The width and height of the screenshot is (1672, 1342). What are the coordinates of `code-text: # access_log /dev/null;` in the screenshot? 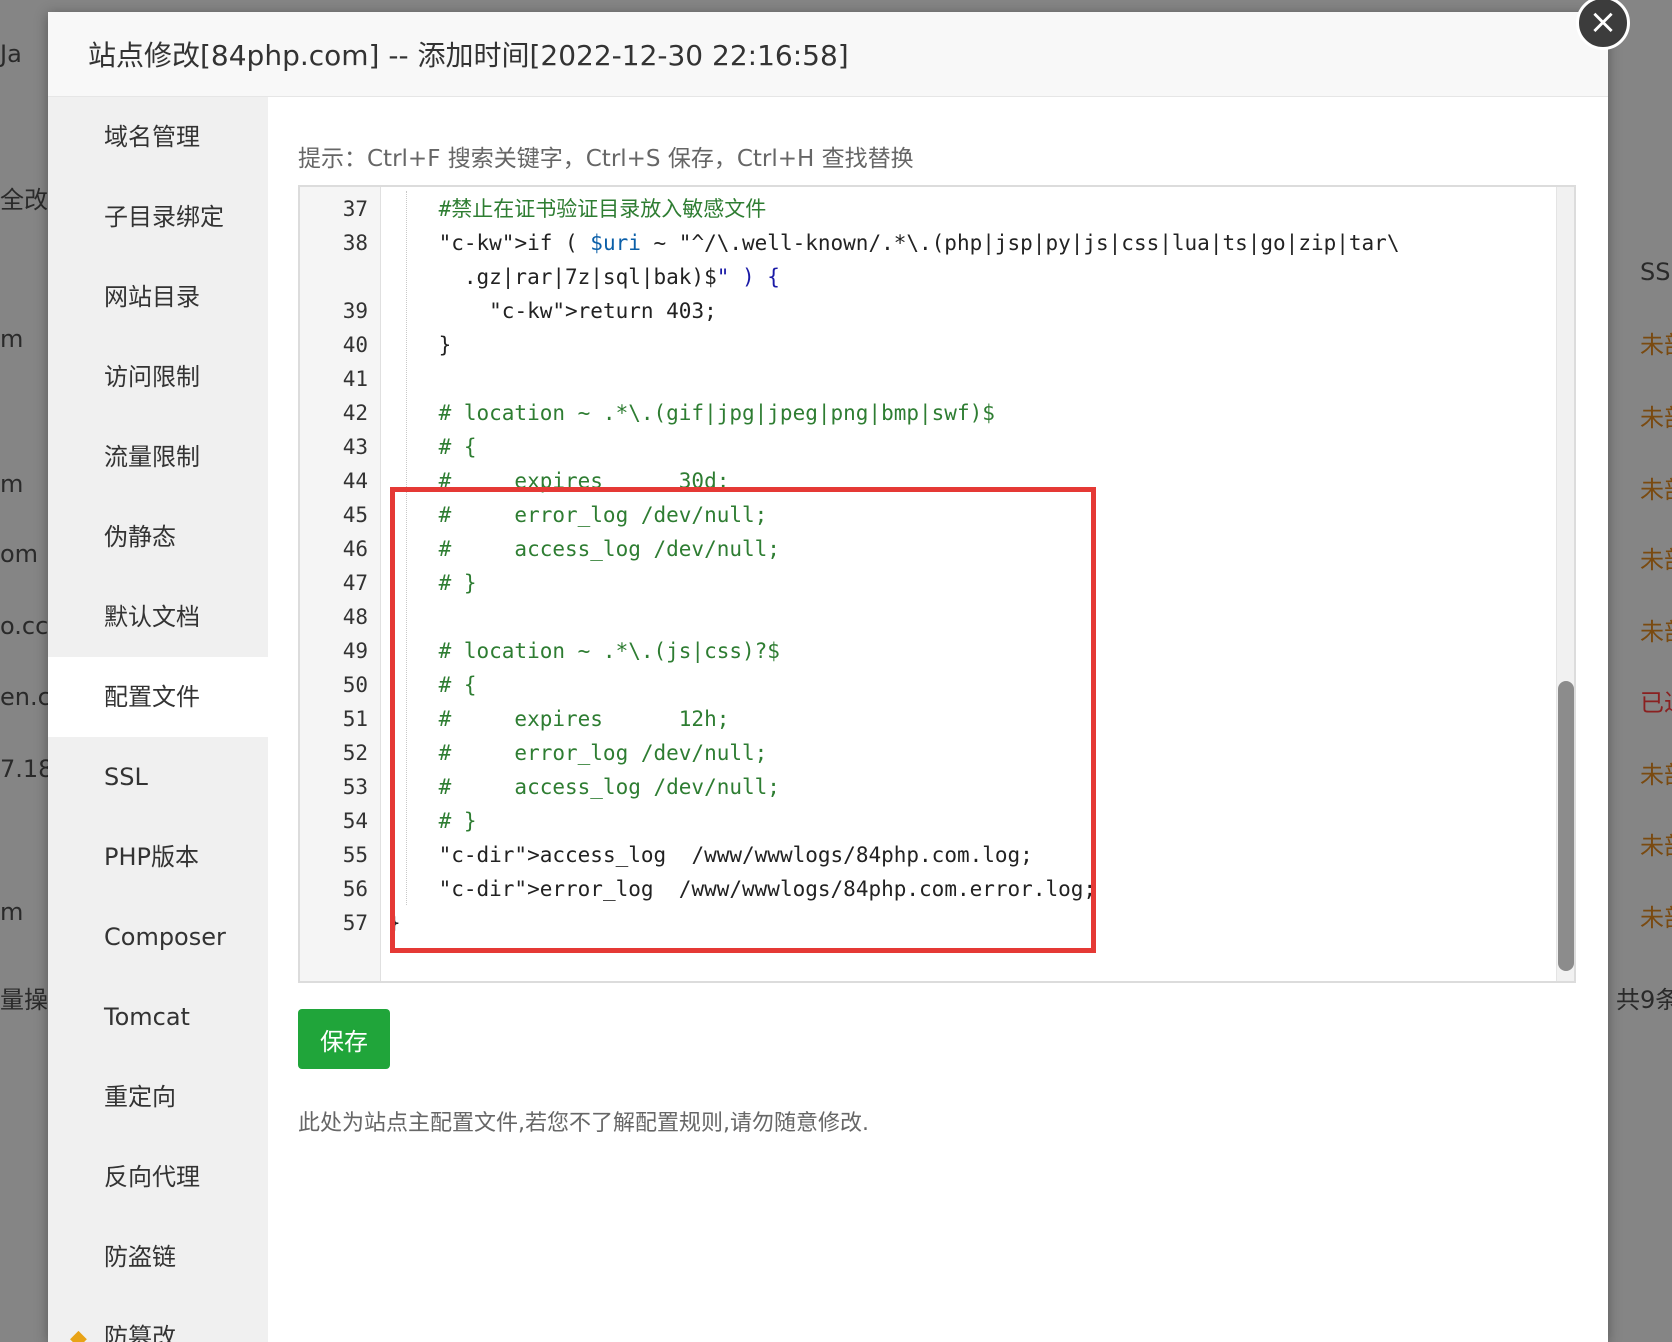 It's located at (584, 549).